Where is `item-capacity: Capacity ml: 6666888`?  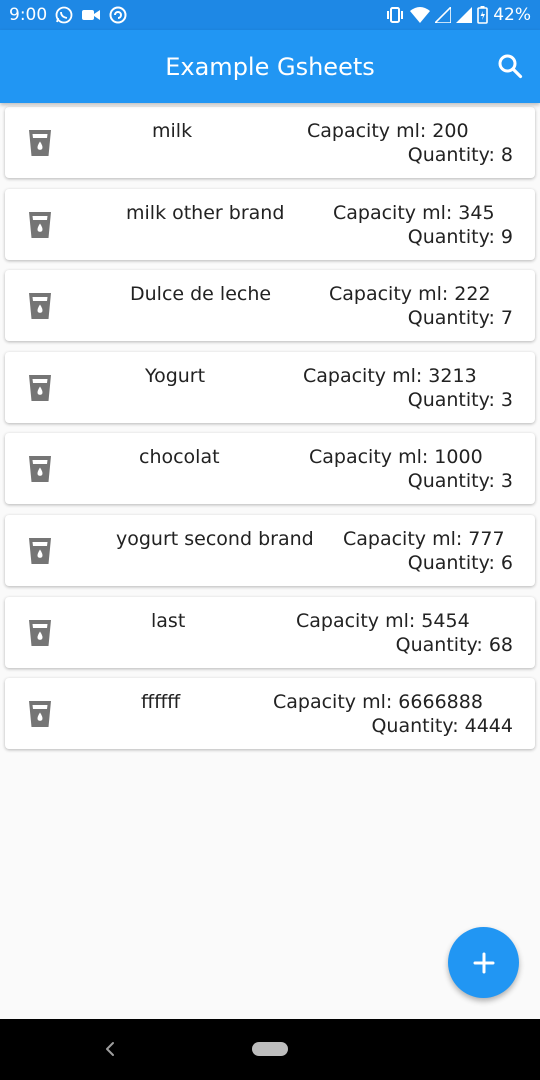 item-capacity: Capacity ml: 6666888 is located at coordinates (378, 702).